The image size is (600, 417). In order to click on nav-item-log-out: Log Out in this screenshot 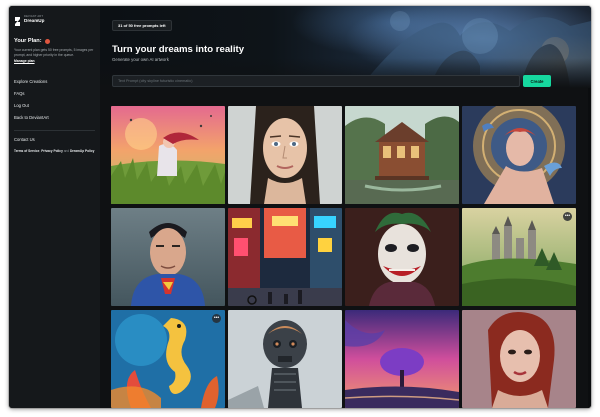, I will do `click(54, 106)`.